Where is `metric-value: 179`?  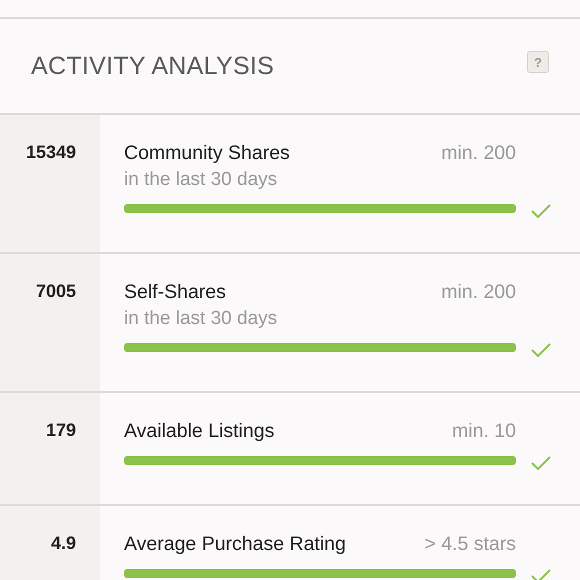
metric-value: 179 is located at coordinates (61, 431).